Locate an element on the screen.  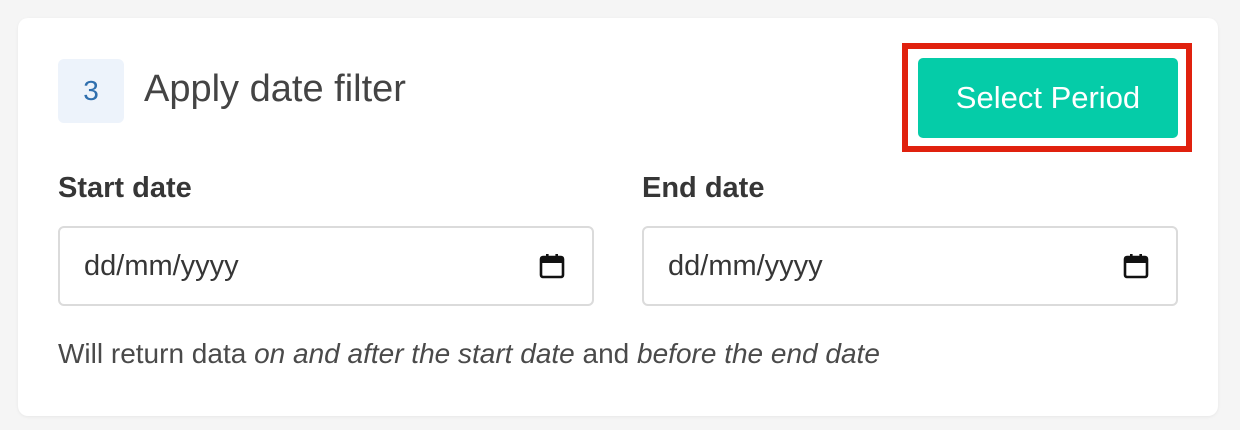
start-date-label: Start date is located at coordinates (125, 188).